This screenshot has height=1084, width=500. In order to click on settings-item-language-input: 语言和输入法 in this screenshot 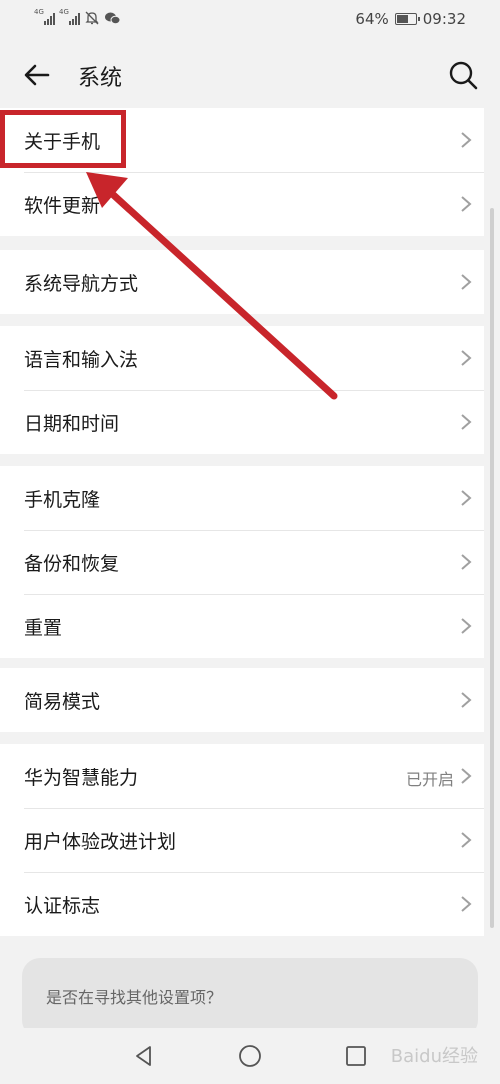, I will do `click(242, 358)`.